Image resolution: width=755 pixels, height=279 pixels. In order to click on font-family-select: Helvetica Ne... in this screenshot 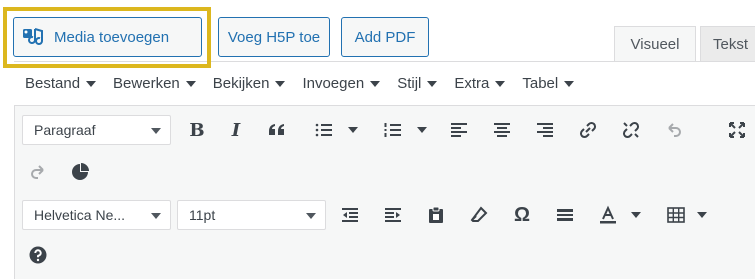, I will do `click(96, 215)`.